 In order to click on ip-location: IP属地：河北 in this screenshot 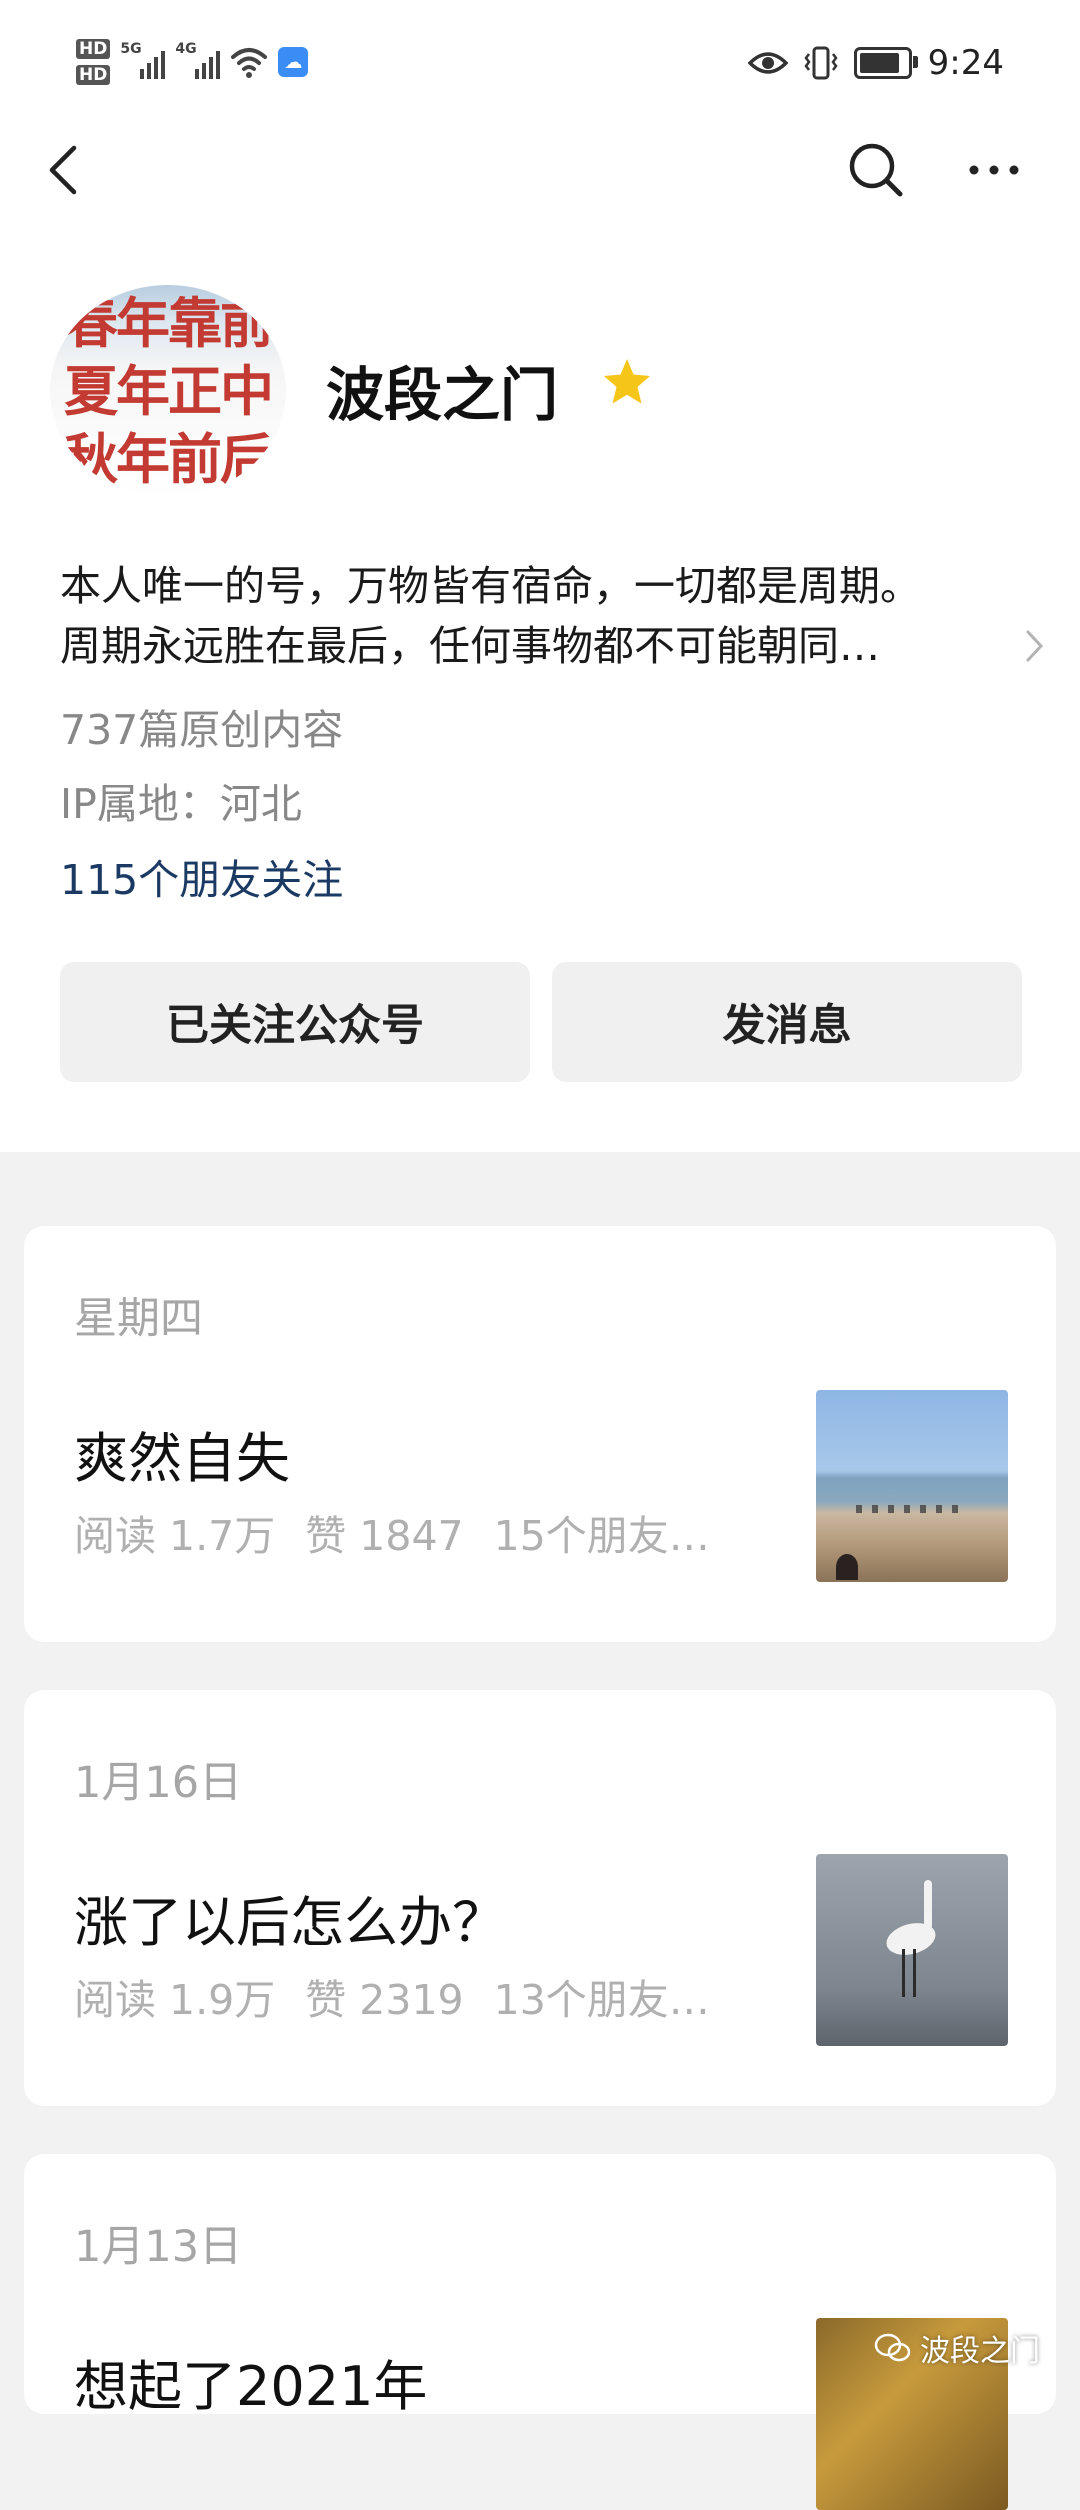, I will do `click(181, 804)`.